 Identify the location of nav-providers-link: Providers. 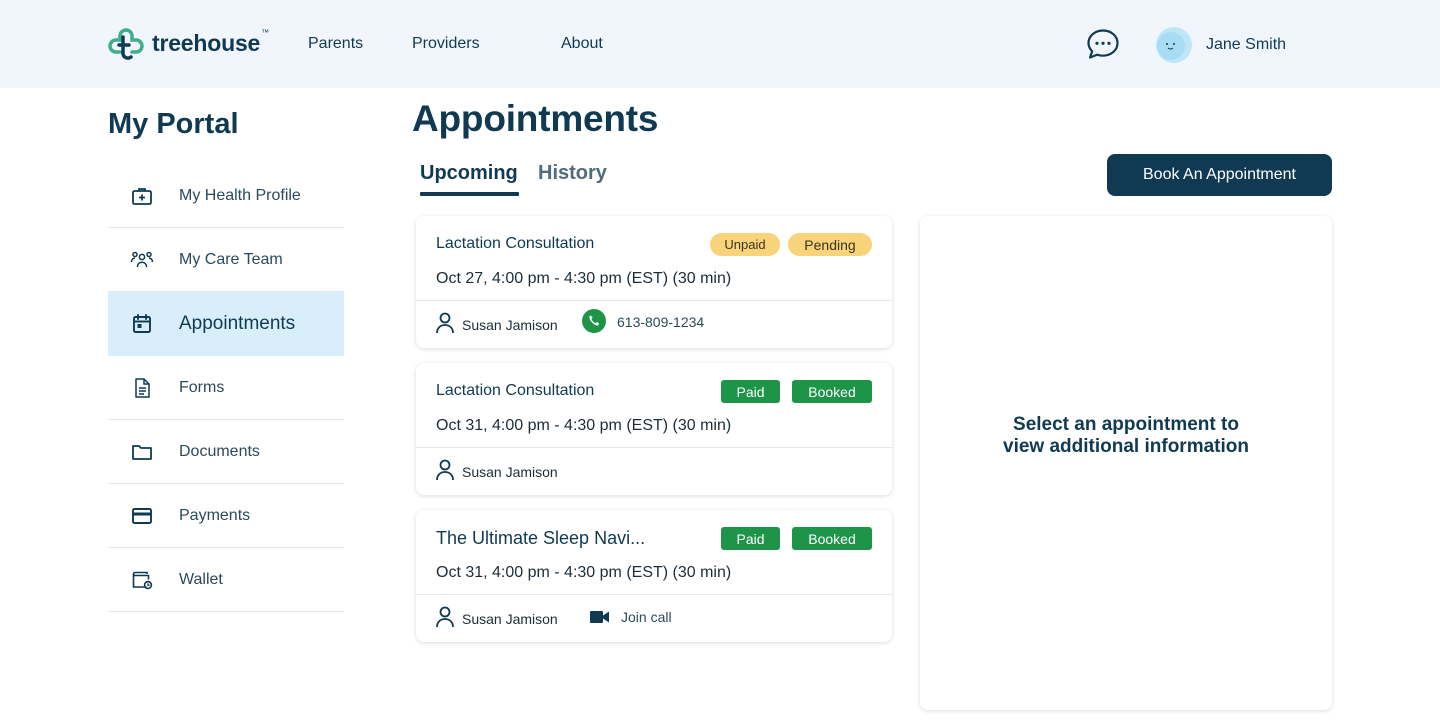
(446, 44).